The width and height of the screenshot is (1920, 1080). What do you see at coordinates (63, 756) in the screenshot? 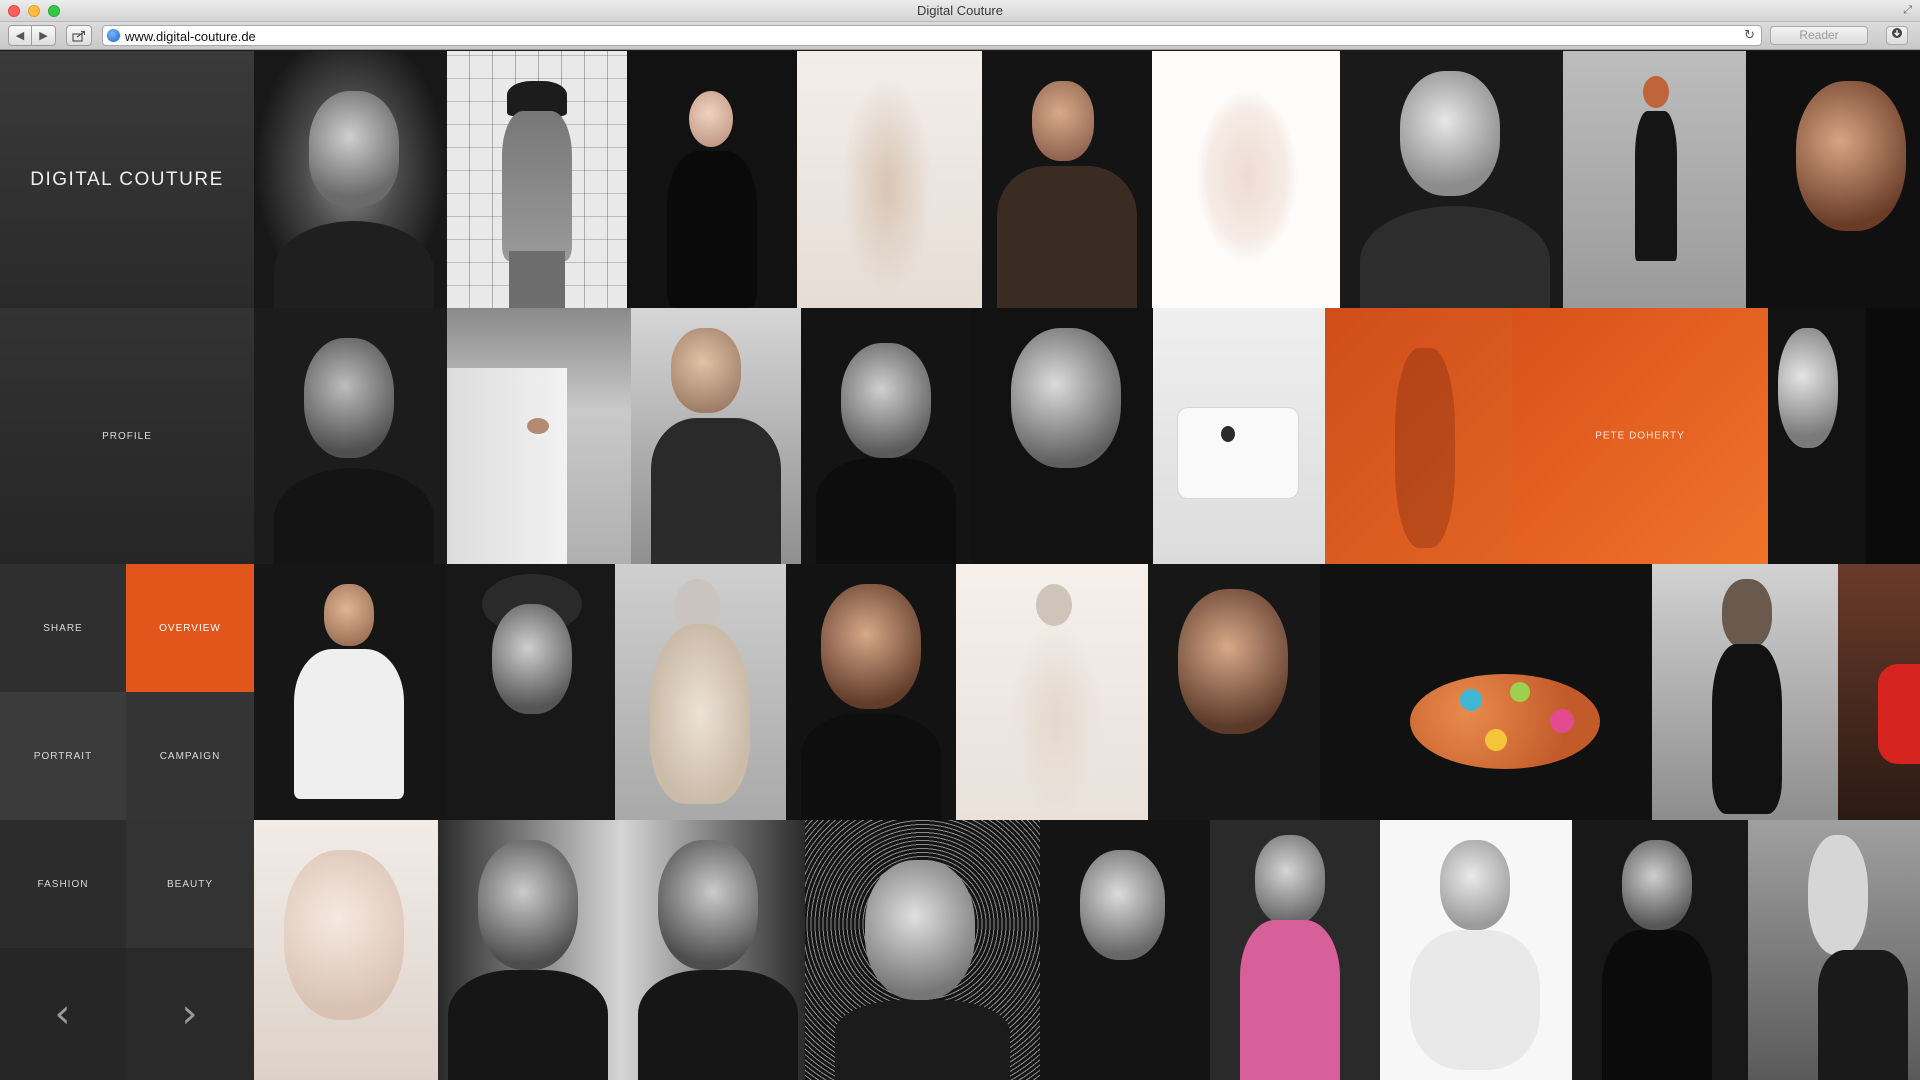
I see `nav-portrait: PORTRAIT` at bounding box center [63, 756].